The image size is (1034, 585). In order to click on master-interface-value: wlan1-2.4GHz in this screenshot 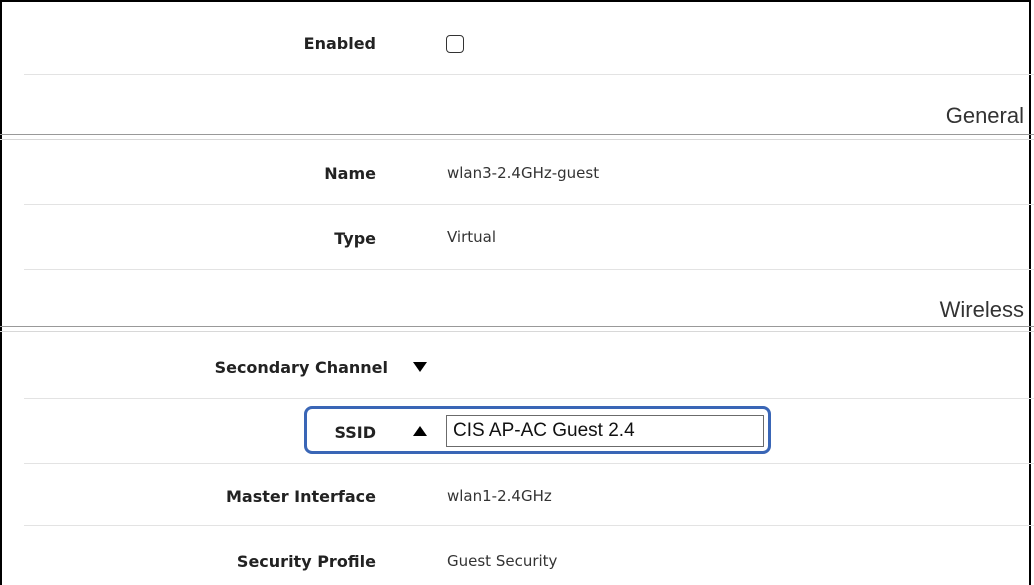, I will do `click(499, 496)`.